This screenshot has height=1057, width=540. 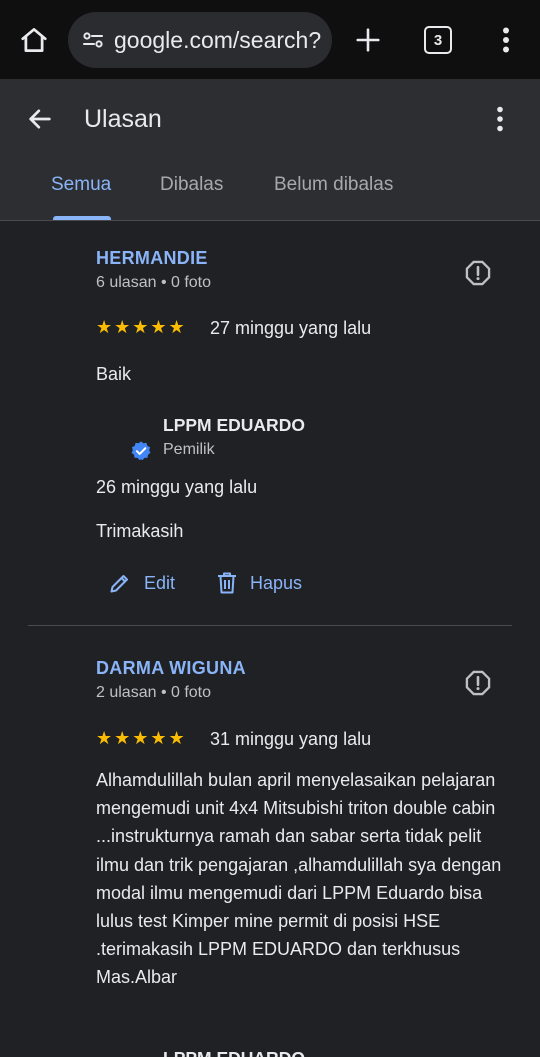 I want to click on owner-role: Pemilik, so click(x=189, y=449).